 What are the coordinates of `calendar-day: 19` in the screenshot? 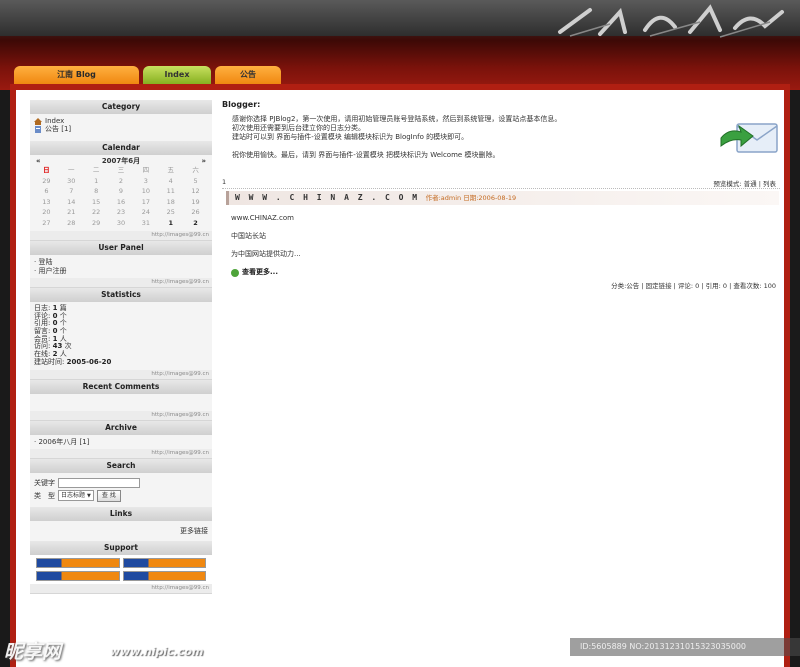 It's located at (195, 202).